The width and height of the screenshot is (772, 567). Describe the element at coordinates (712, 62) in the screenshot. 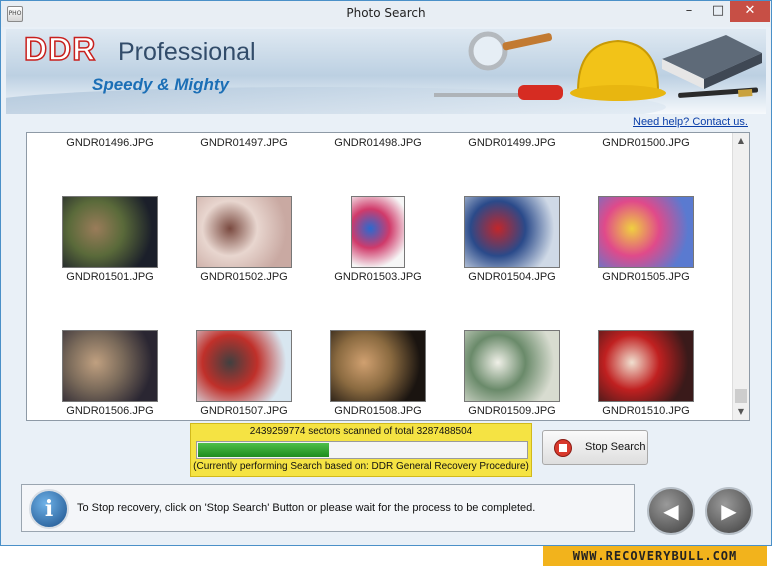

I see `book-icon` at that location.